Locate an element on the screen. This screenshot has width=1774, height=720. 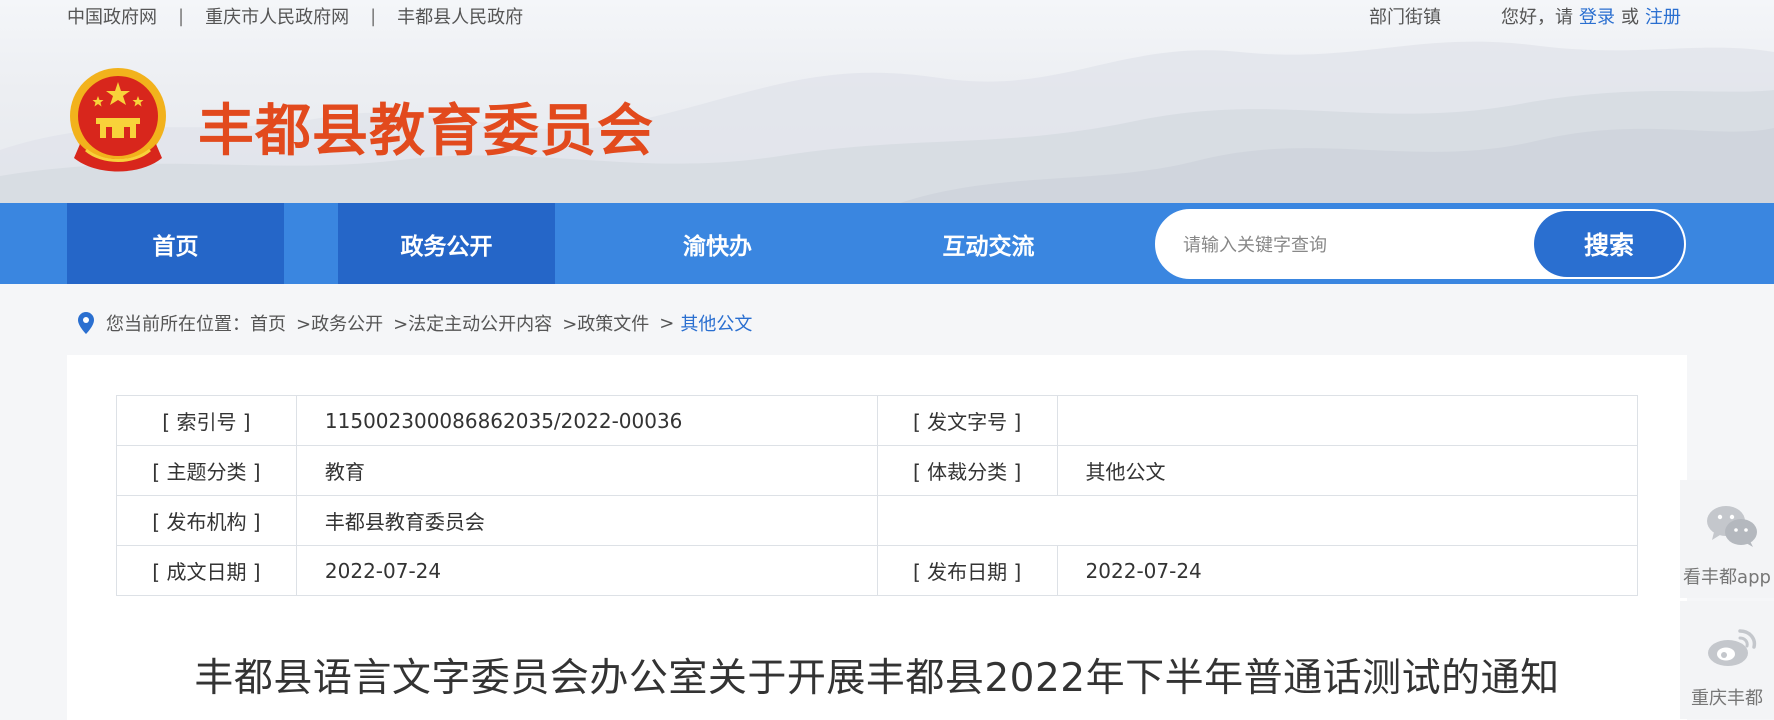
national-emblem-icon is located at coordinates (118, 120).